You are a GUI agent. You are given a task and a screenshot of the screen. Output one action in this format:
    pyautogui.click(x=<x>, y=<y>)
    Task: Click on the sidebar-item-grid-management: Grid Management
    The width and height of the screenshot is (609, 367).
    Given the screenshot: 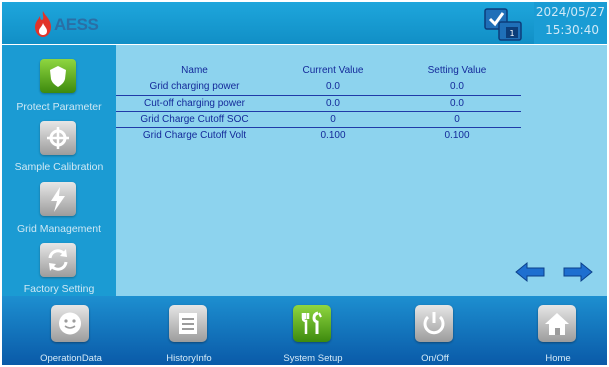 What is the action you would take?
    pyautogui.click(x=59, y=206)
    